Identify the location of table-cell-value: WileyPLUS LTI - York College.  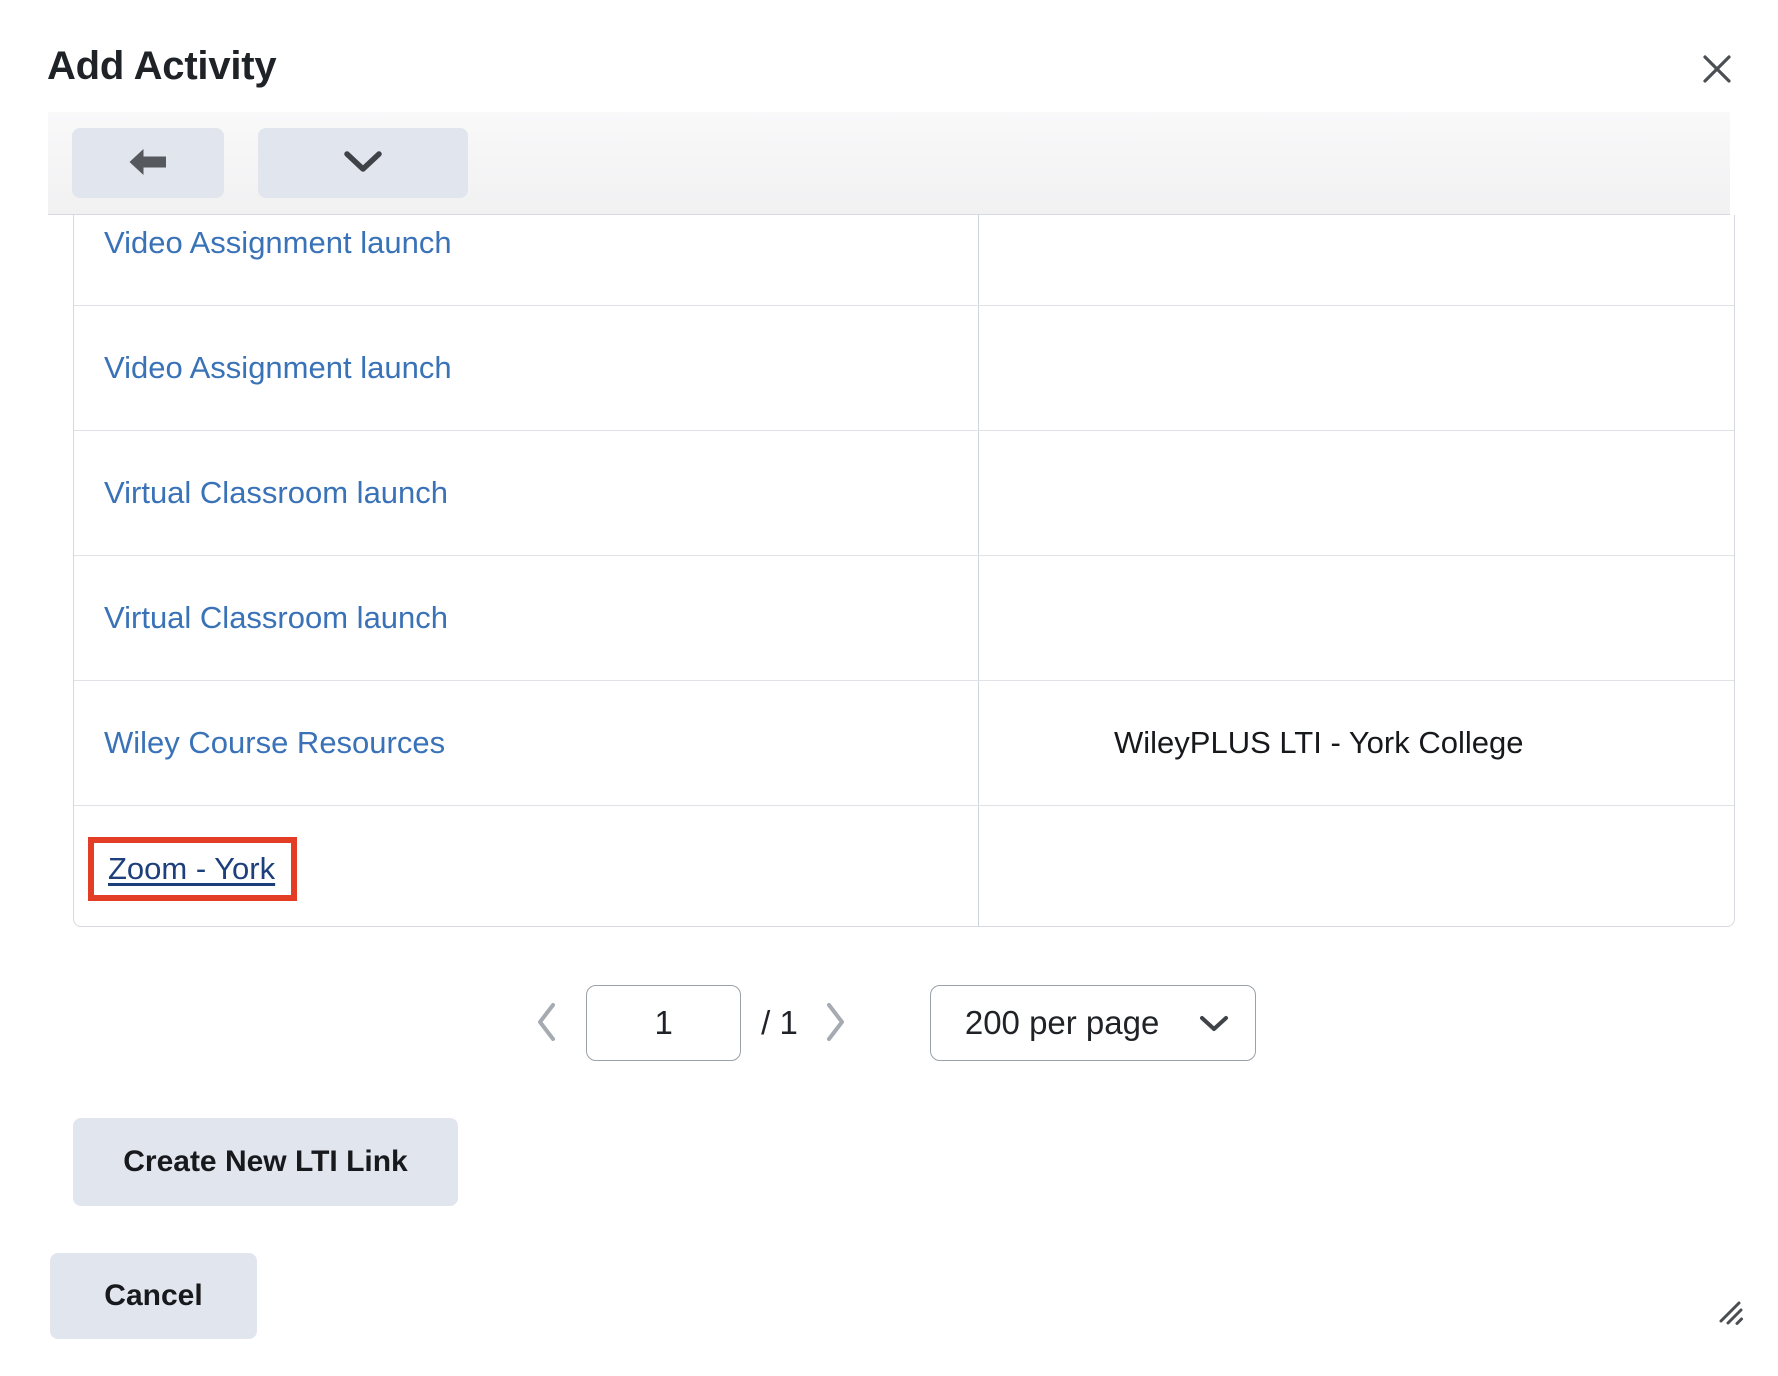
(1319, 742).